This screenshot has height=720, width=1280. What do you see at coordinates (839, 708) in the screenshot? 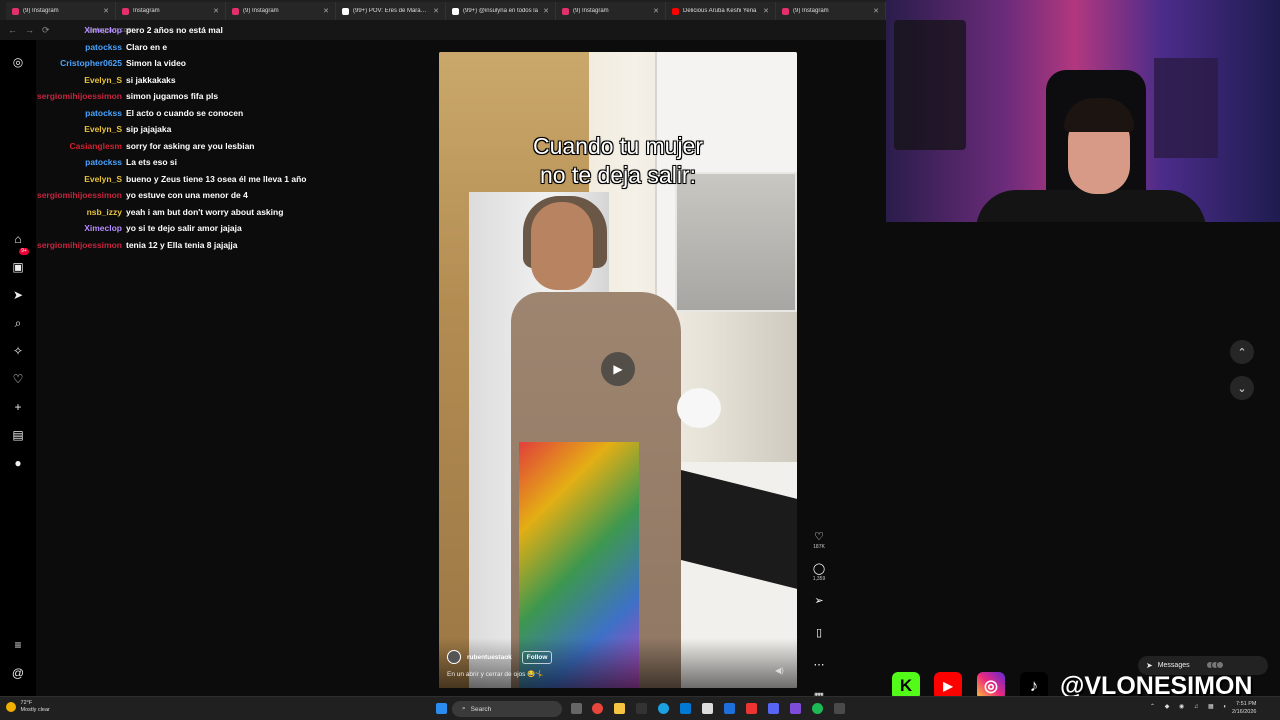
I see `app-gray-icon` at bounding box center [839, 708].